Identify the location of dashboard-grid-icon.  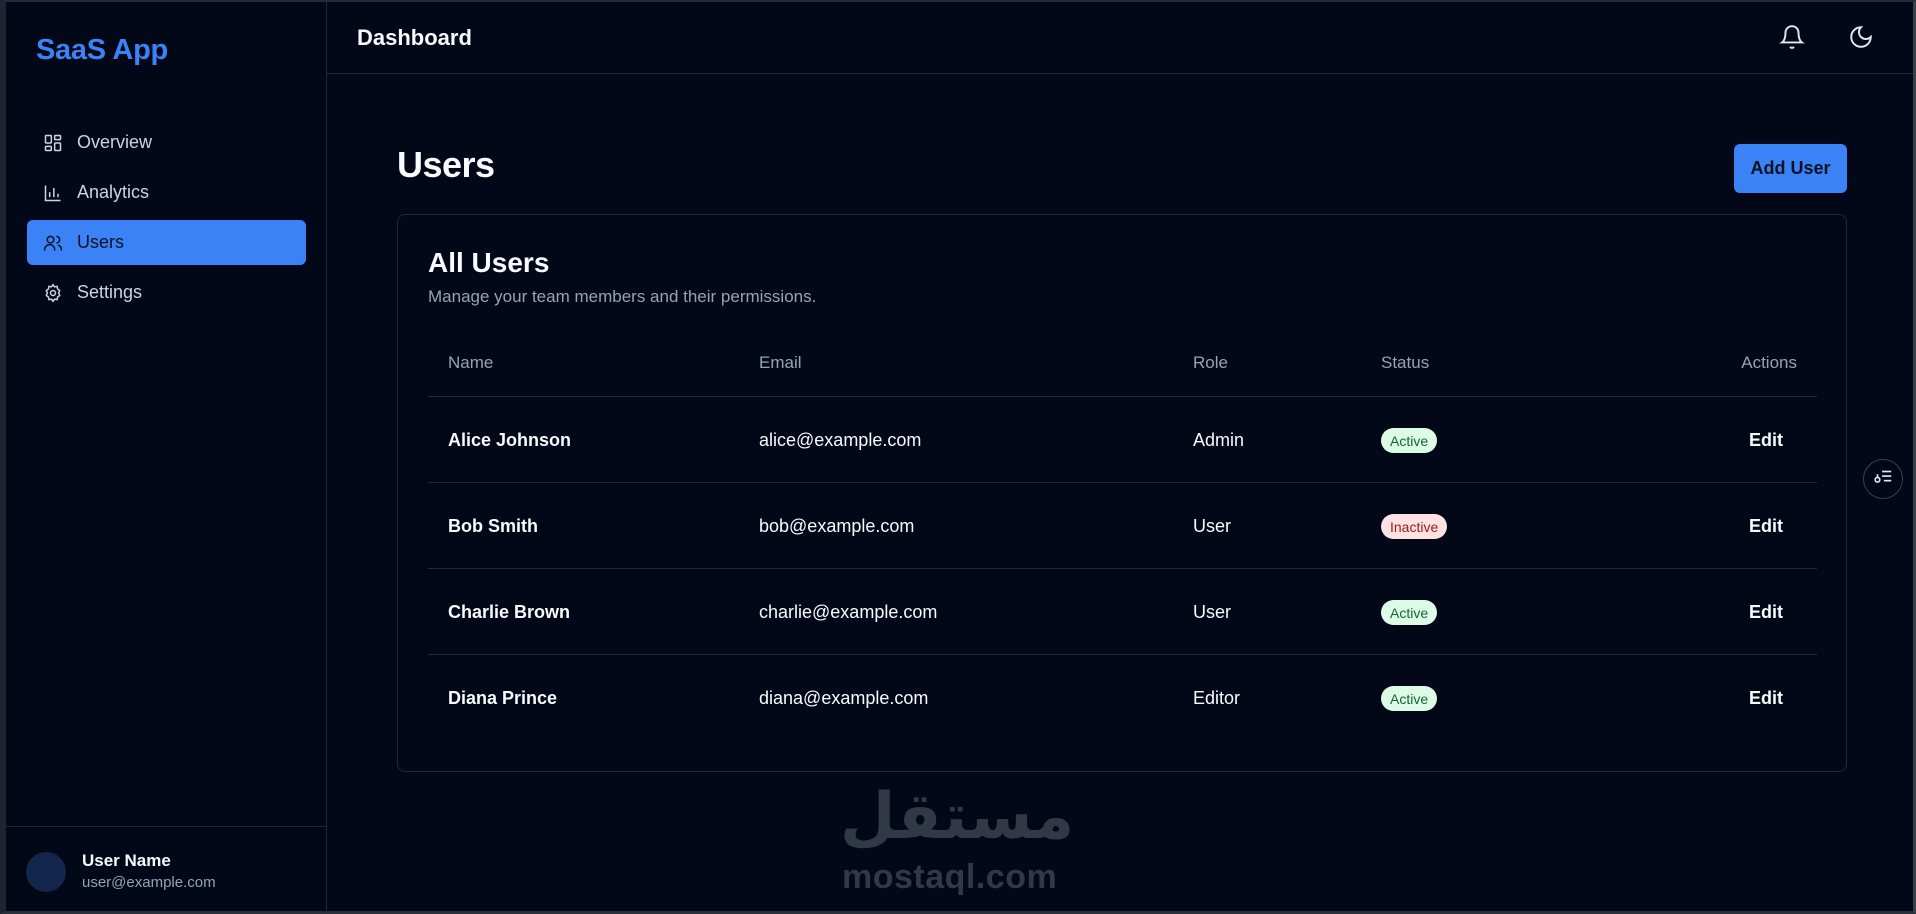
(53, 143).